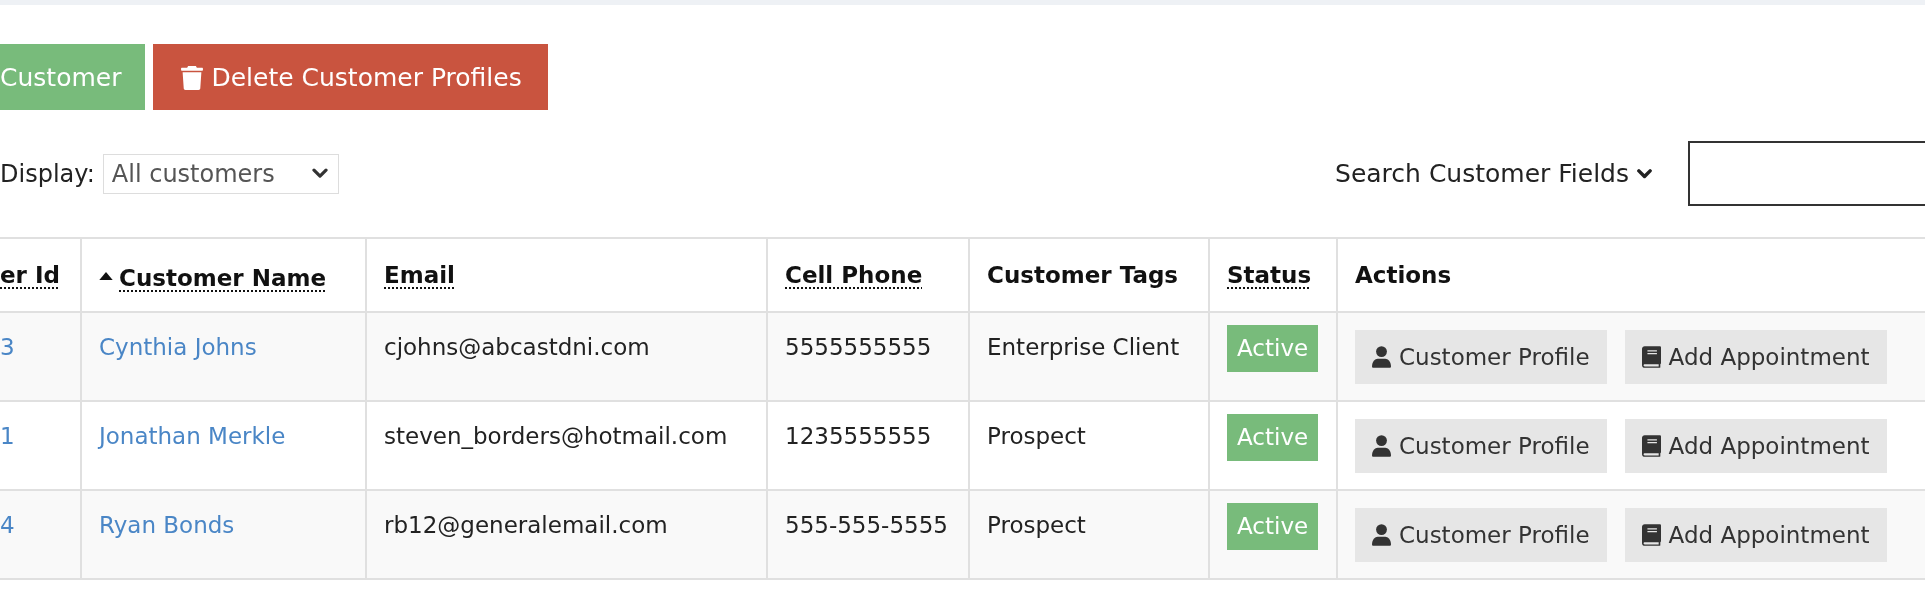  I want to click on delete-profiles-button: Delete Customer Profiles, so click(350, 77).